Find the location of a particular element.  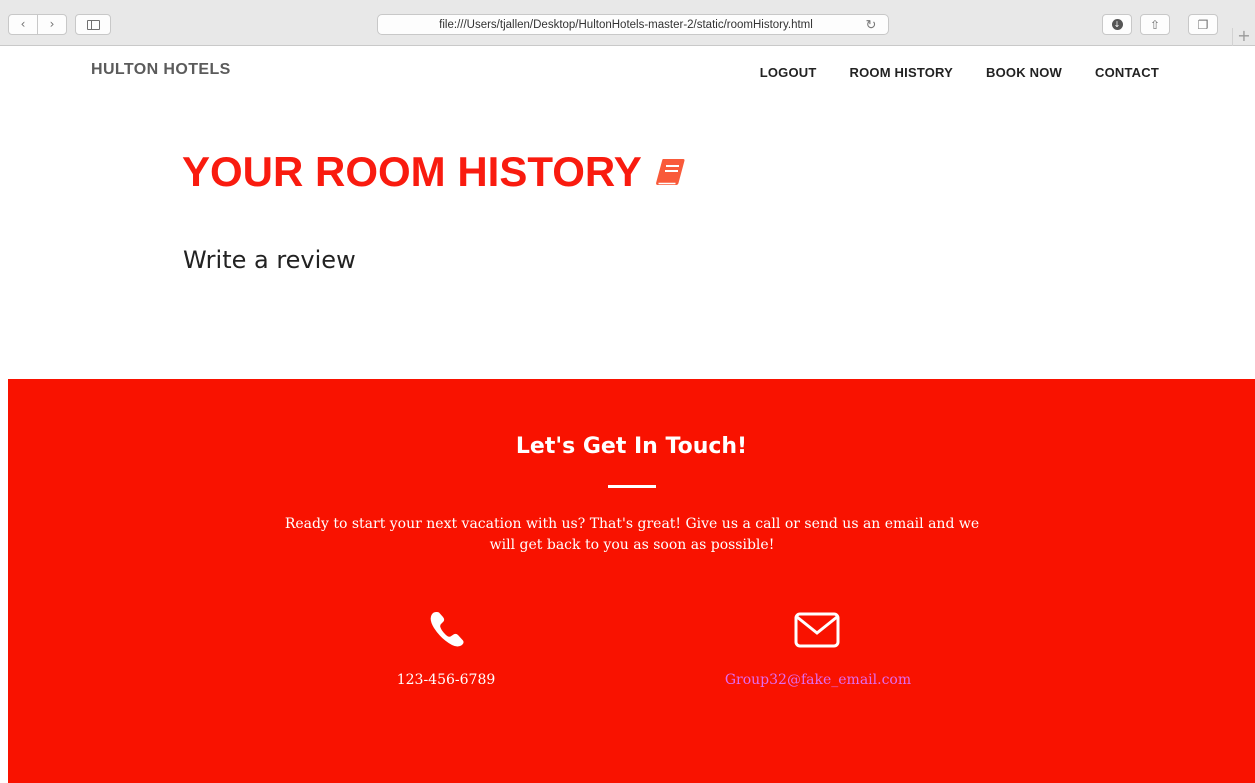

downloads-button: ↓ is located at coordinates (1117, 24).